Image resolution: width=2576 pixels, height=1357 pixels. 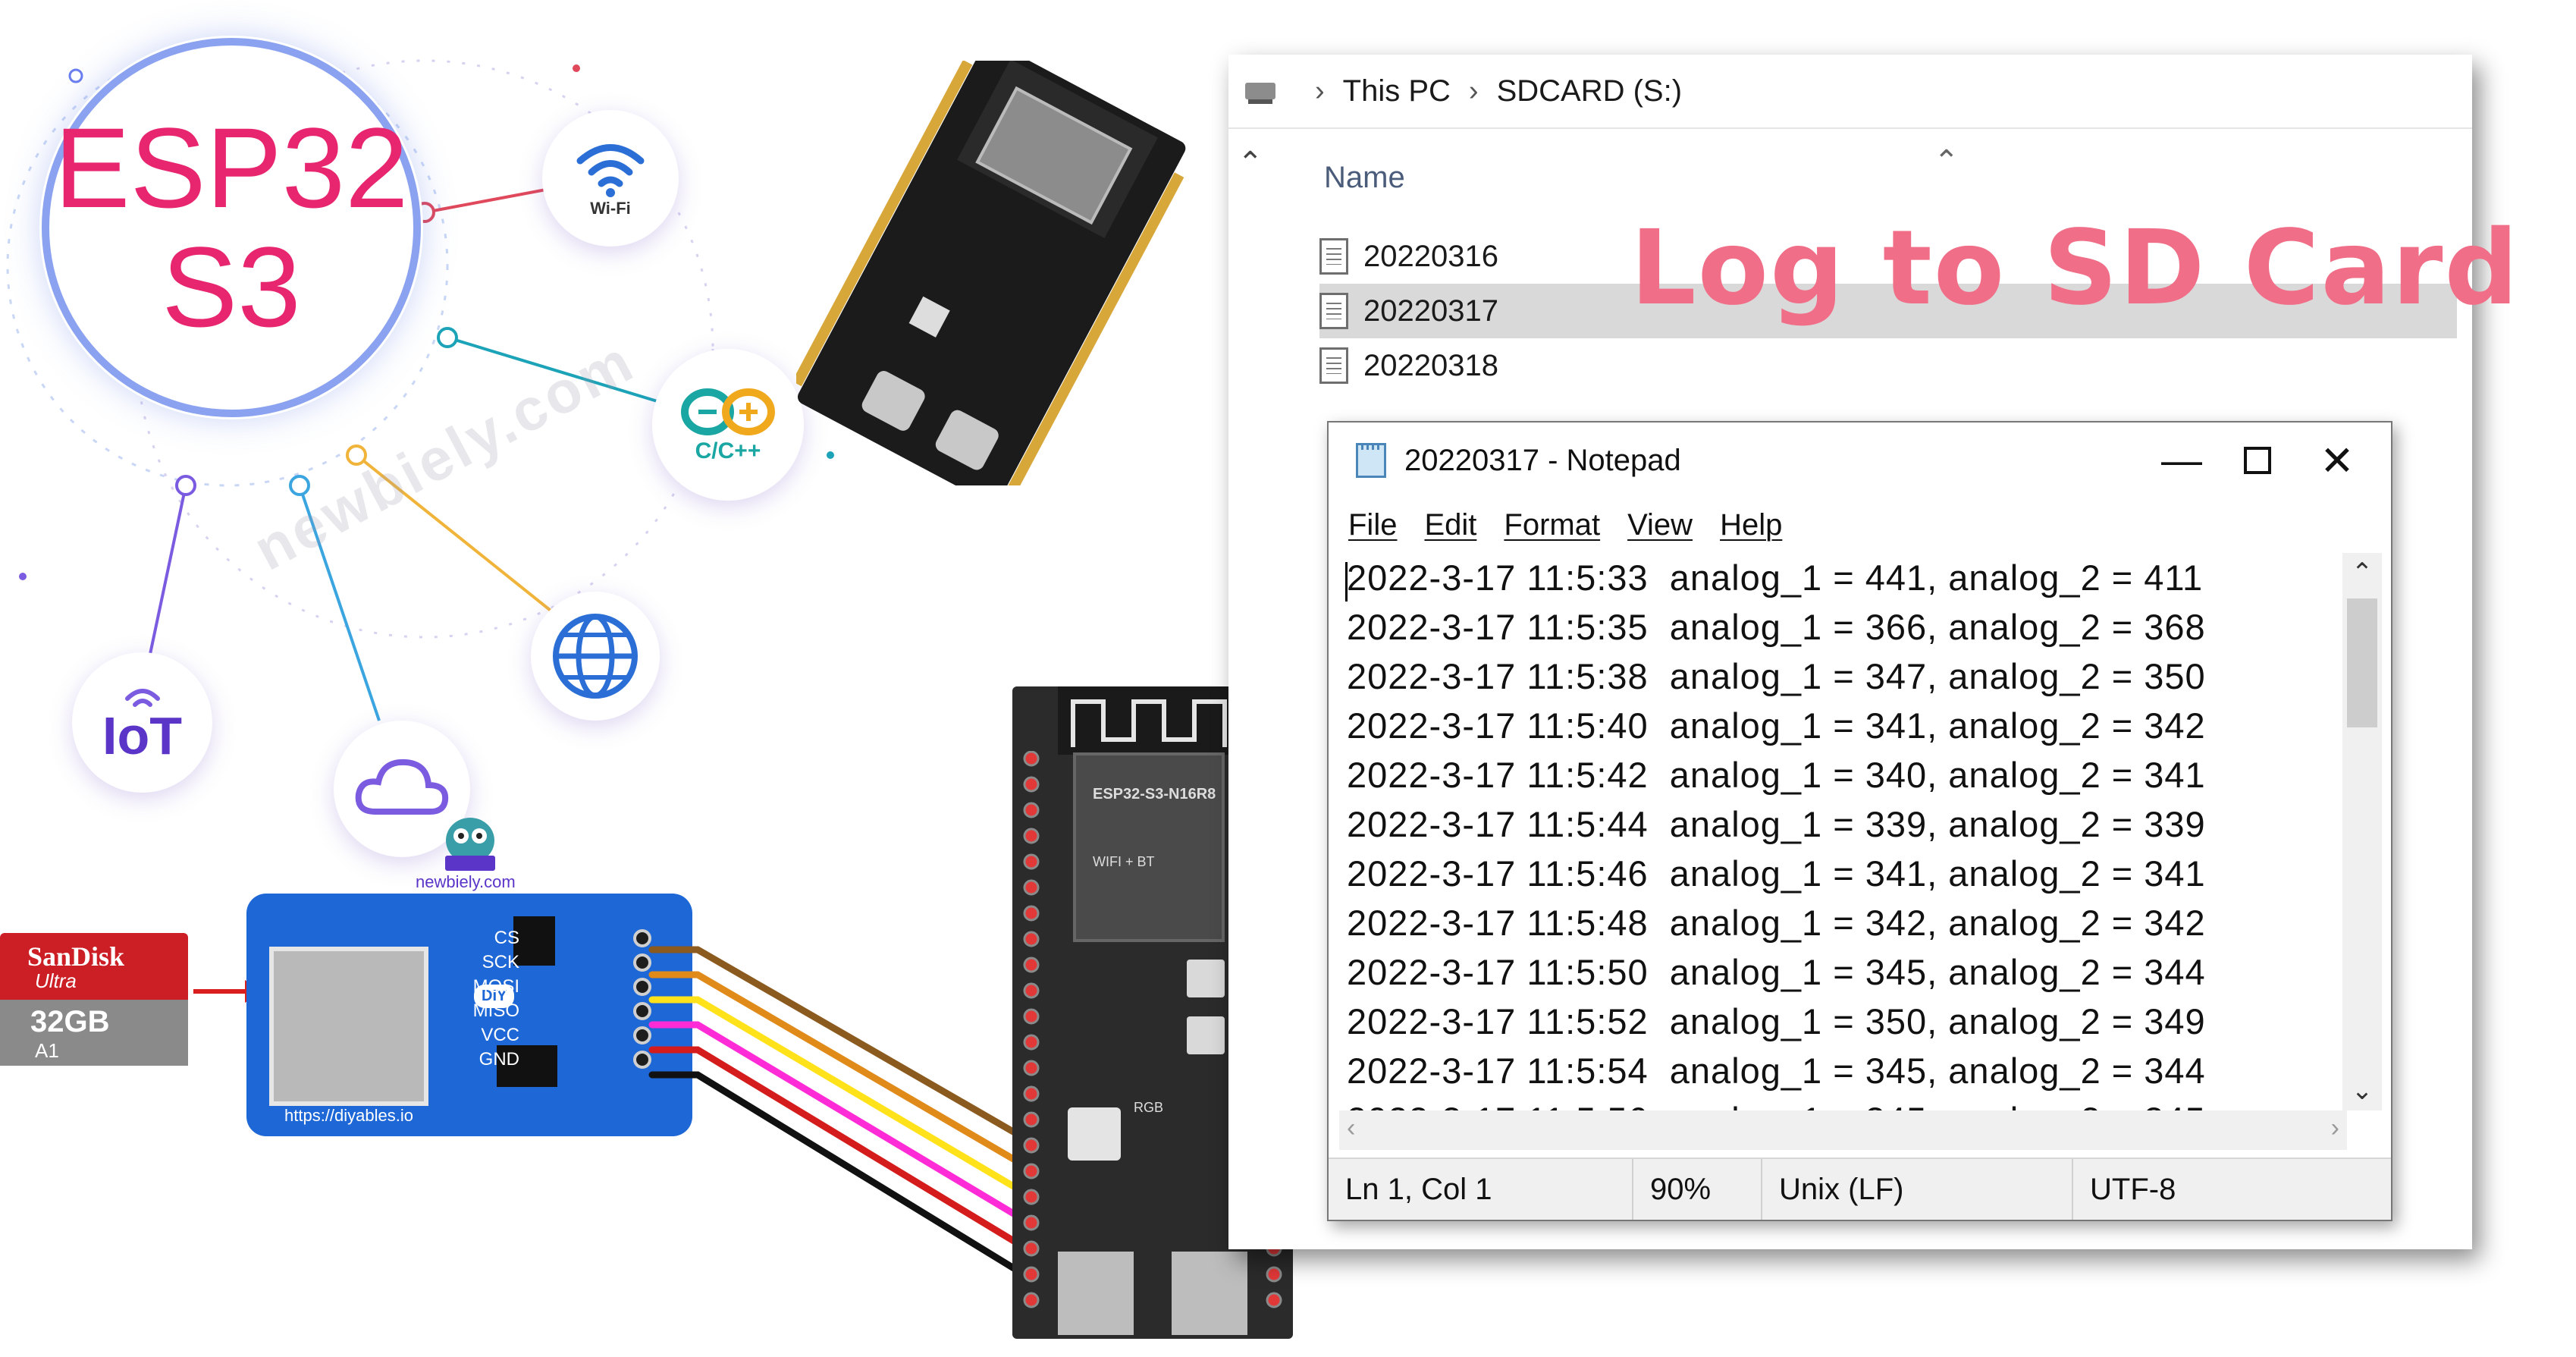 What do you see at coordinates (1751, 525) in the screenshot?
I see `menu-help: Help` at bounding box center [1751, 525].